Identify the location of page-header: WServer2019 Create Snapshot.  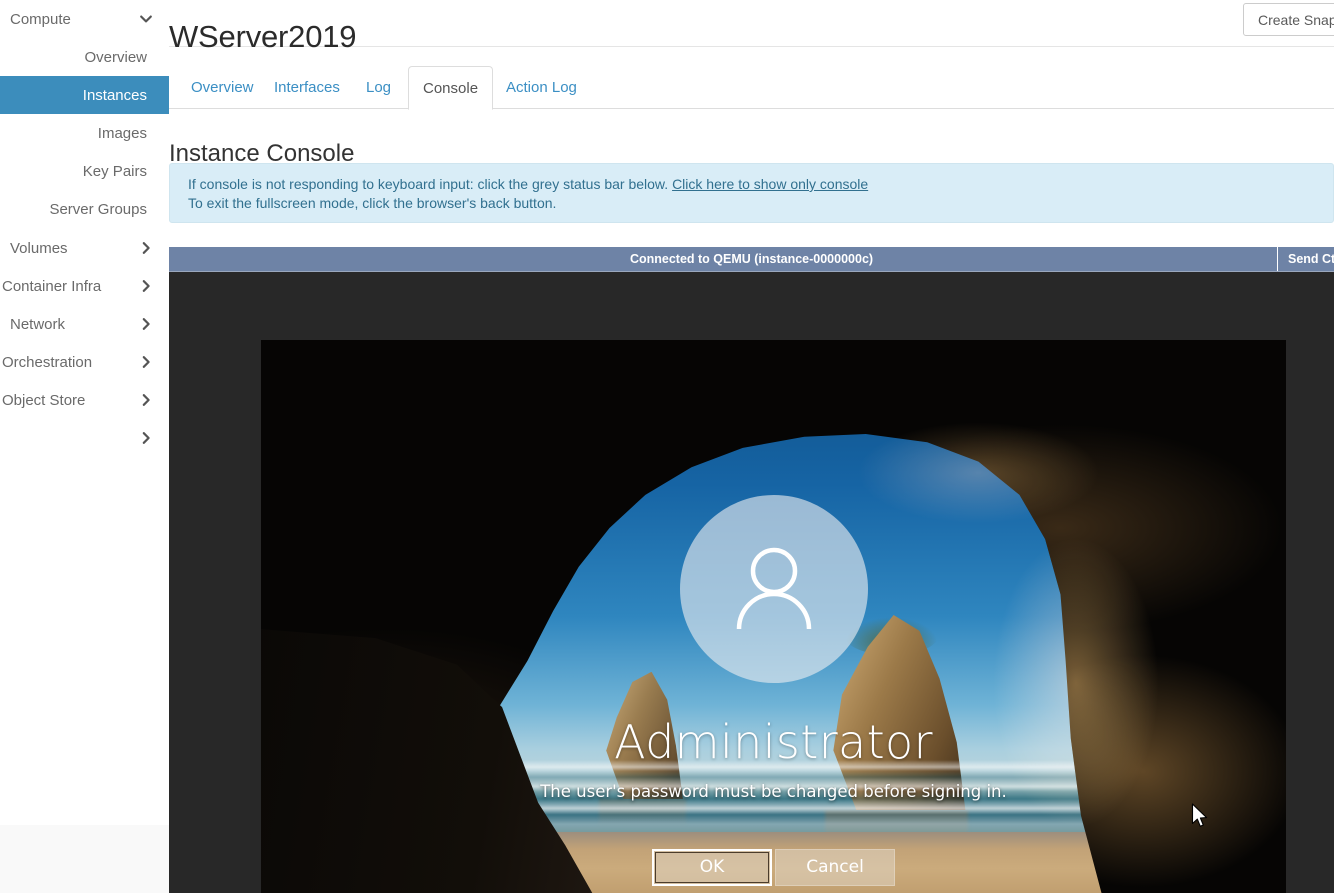
(751, 27).